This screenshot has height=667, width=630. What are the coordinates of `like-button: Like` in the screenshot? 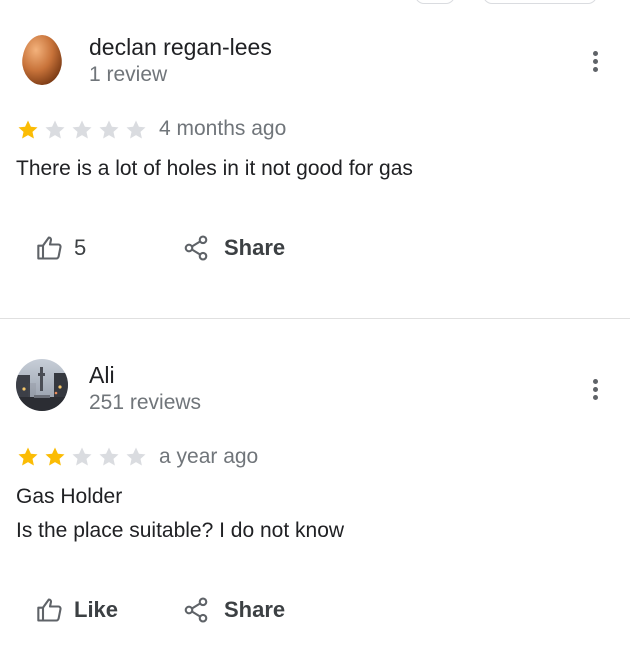 It's located at (77, 610).